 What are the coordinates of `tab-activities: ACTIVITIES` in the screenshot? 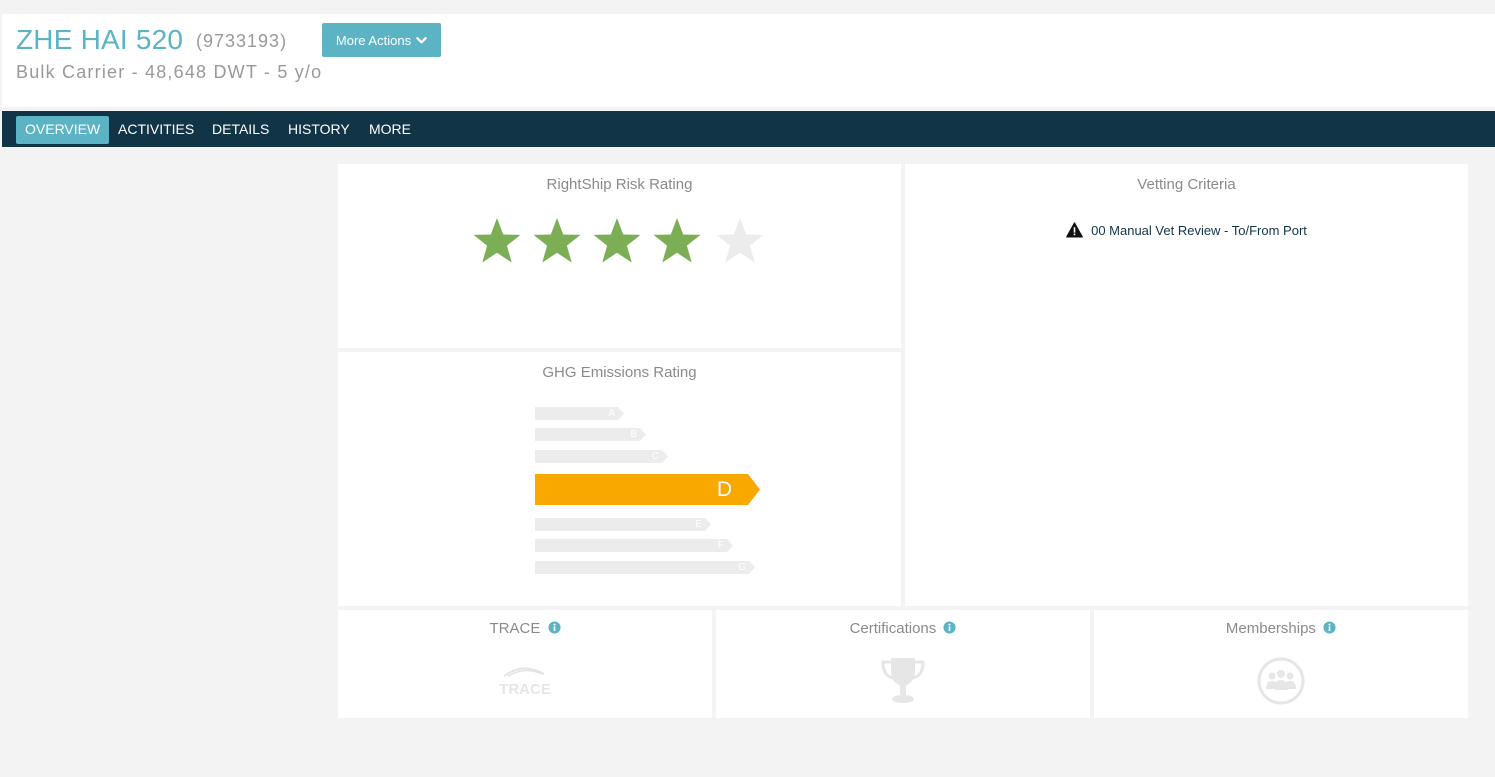 It's located at (156, 130).